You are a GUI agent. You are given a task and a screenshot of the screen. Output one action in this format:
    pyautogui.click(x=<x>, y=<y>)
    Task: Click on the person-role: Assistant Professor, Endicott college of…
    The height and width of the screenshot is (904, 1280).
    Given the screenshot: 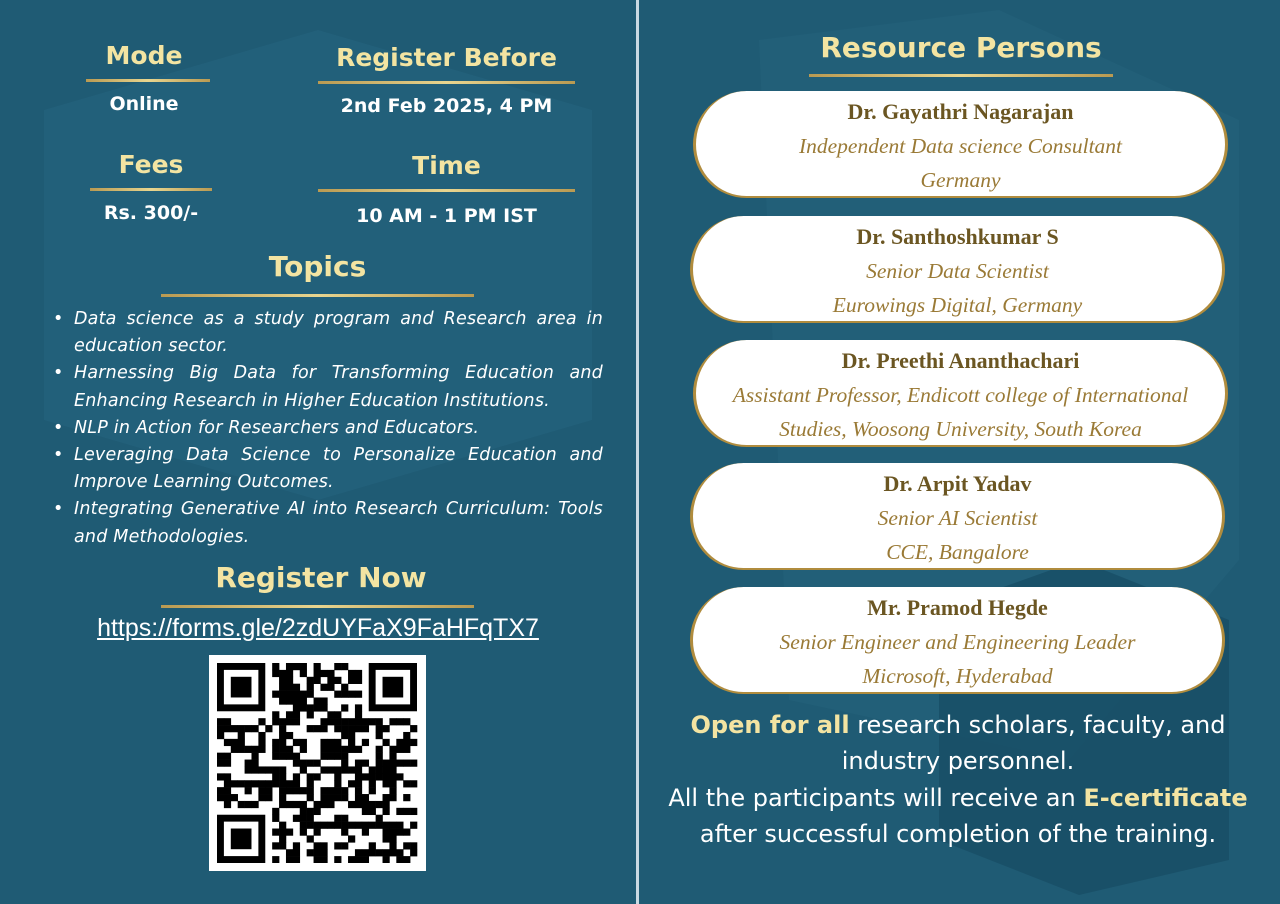 What is the action you would take?
    pyautogui.click(x=960, y=395)
    